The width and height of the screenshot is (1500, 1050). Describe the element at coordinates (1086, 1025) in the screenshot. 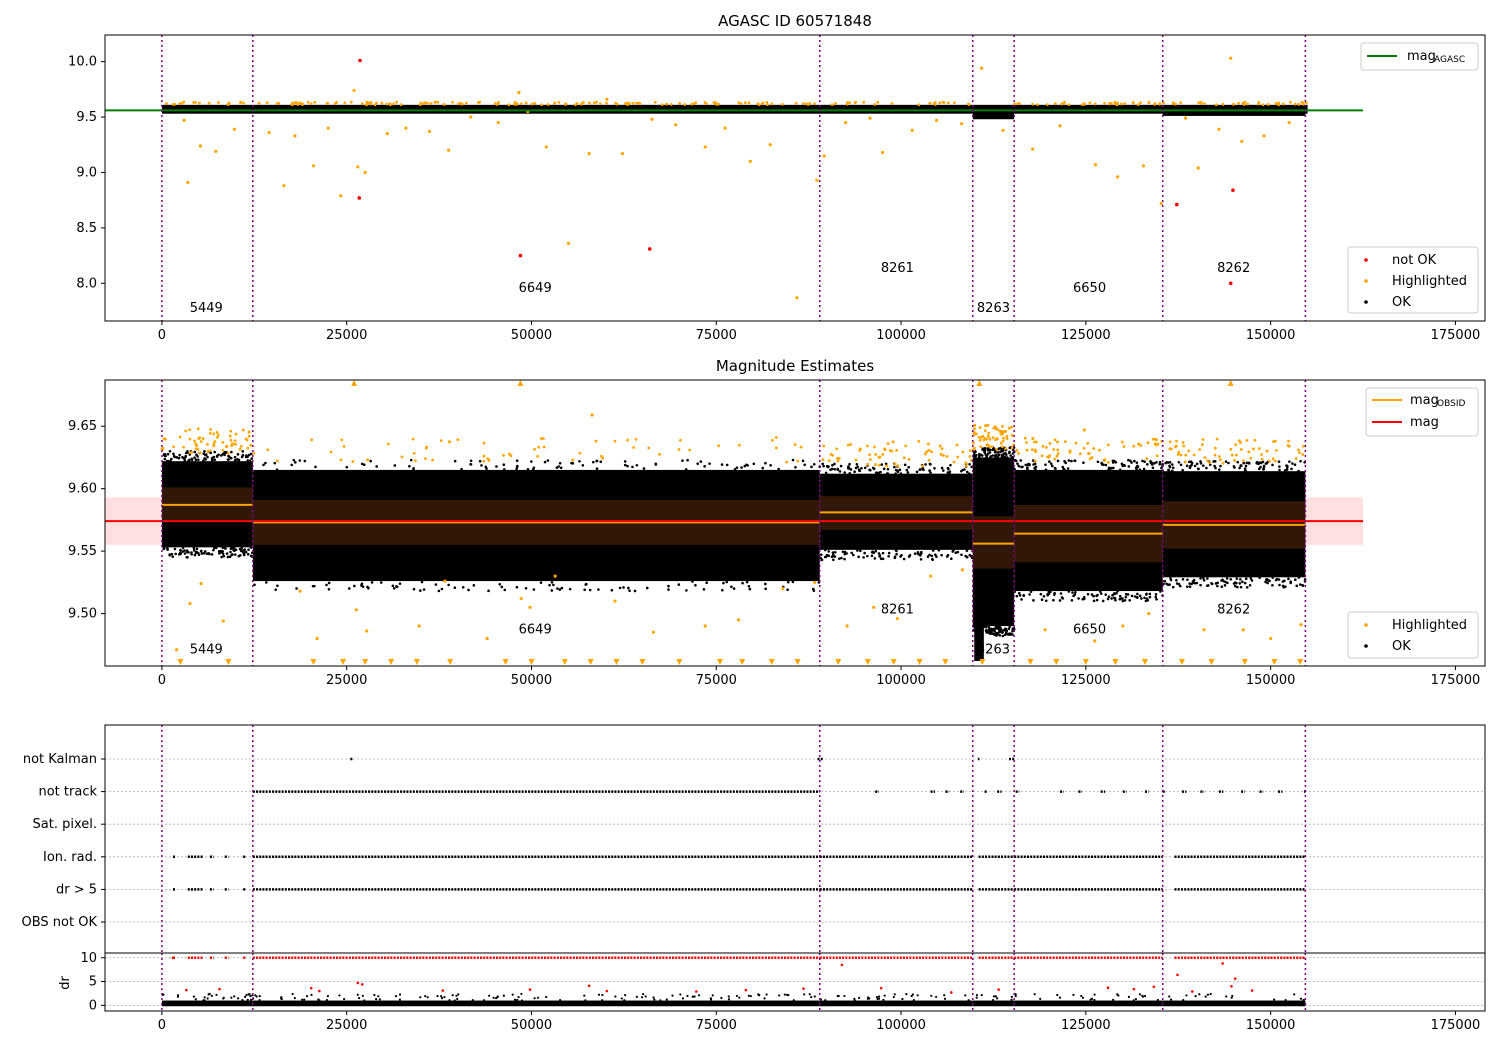

I see `panel4-x-tick-label: 125000` at that location.